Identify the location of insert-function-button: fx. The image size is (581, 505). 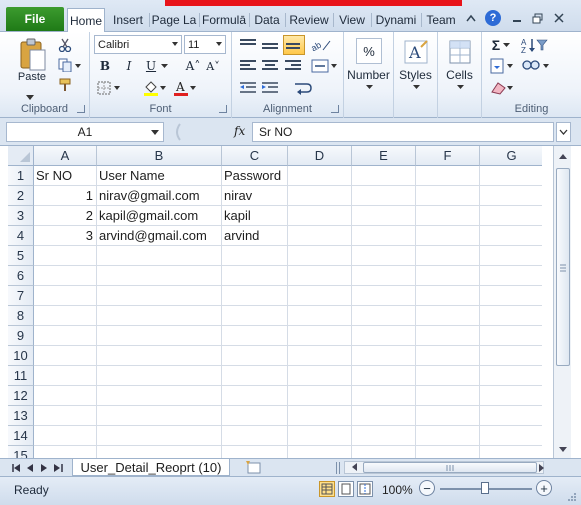
(239, 131).